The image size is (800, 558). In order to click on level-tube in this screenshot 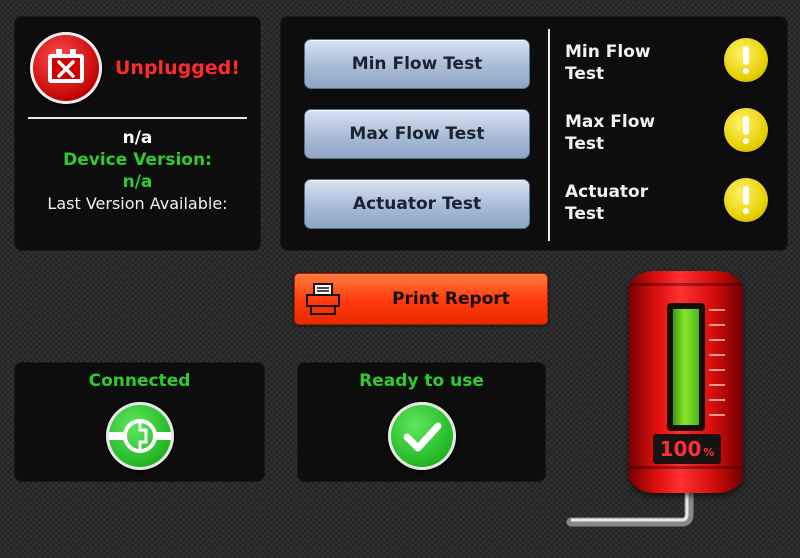, I will do `click(686, 367)`.